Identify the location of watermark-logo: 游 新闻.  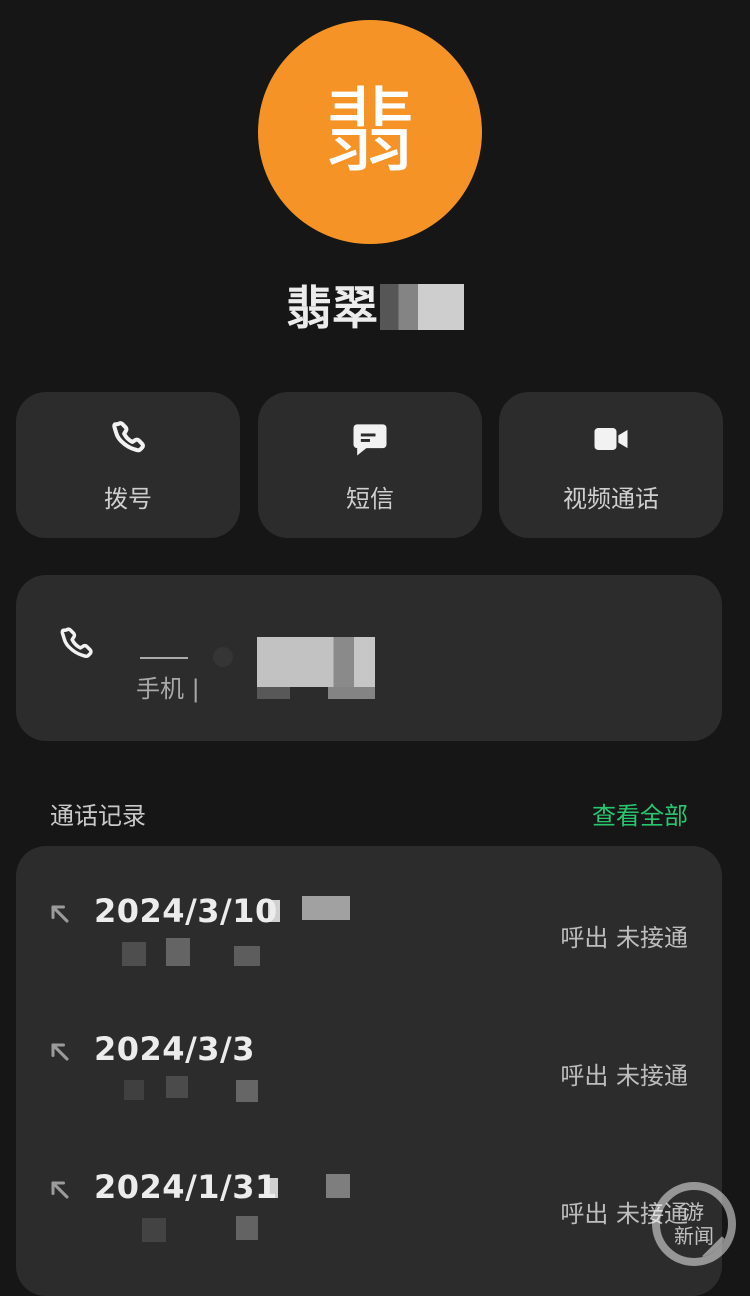
(694, 1224).